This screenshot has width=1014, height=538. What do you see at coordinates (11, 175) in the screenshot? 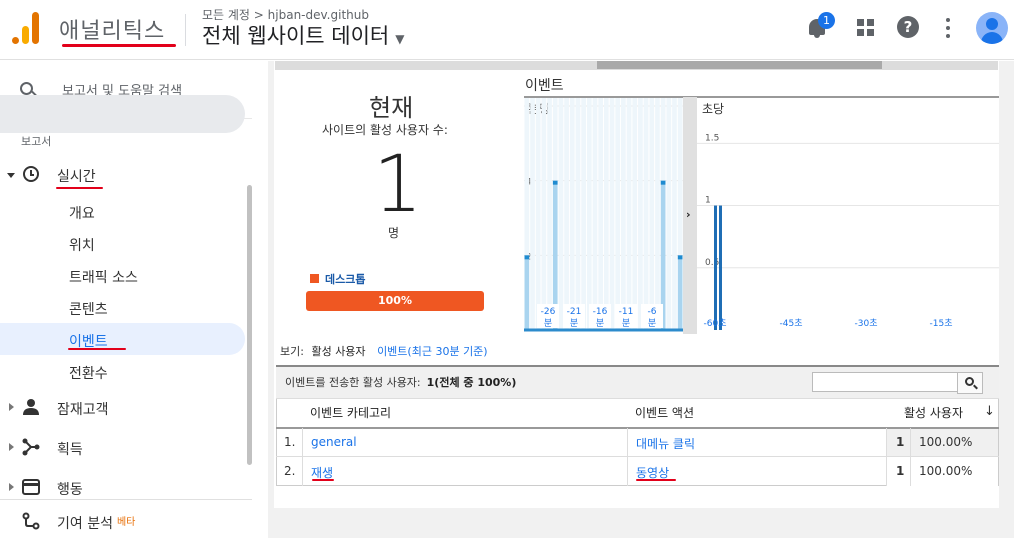
I see `expand-down-icon` at bounding box center [11, 175].